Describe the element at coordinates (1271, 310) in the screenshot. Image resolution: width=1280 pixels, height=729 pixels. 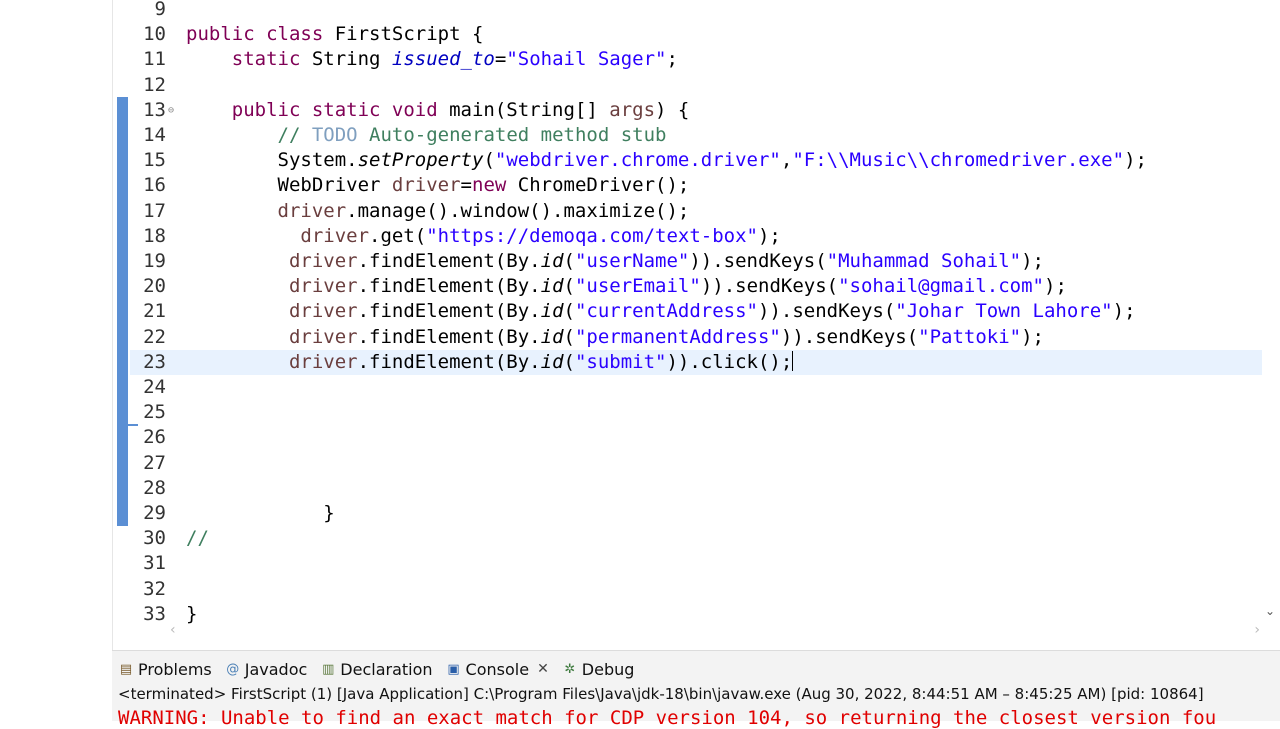
I see `vertical-scrollbar: ⌄` at that location.